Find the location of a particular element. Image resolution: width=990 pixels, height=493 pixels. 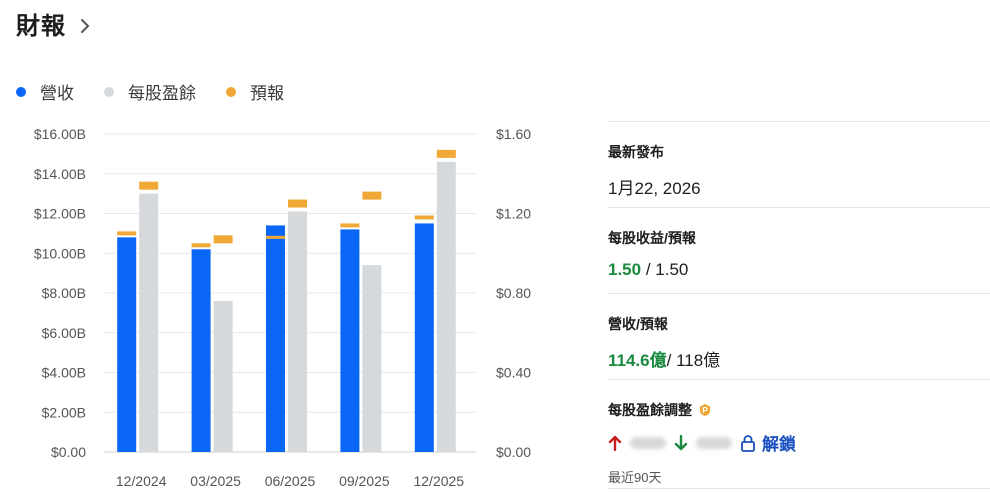

chart-legend: 營收 每股盈餘 預報 is located at coordinates (150, 91).